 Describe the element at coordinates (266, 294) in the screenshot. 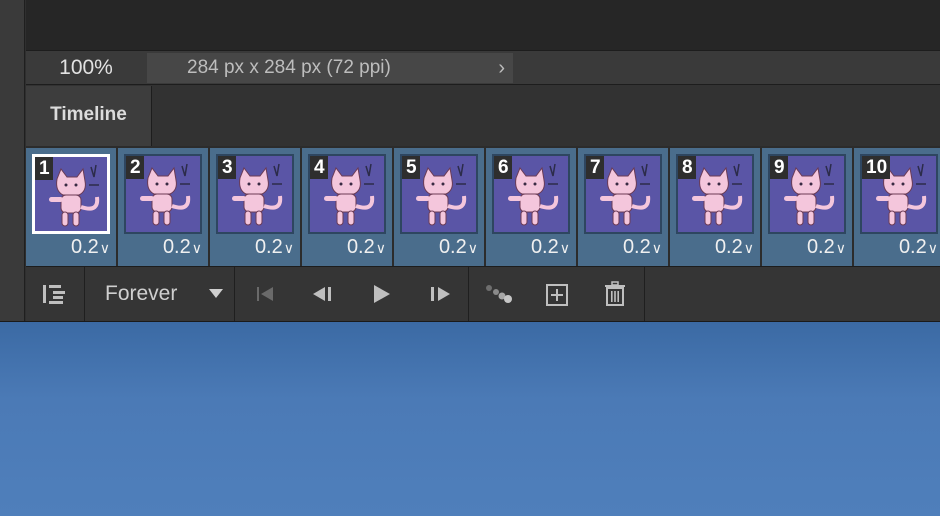

I see `first-frame-icon` at that location.